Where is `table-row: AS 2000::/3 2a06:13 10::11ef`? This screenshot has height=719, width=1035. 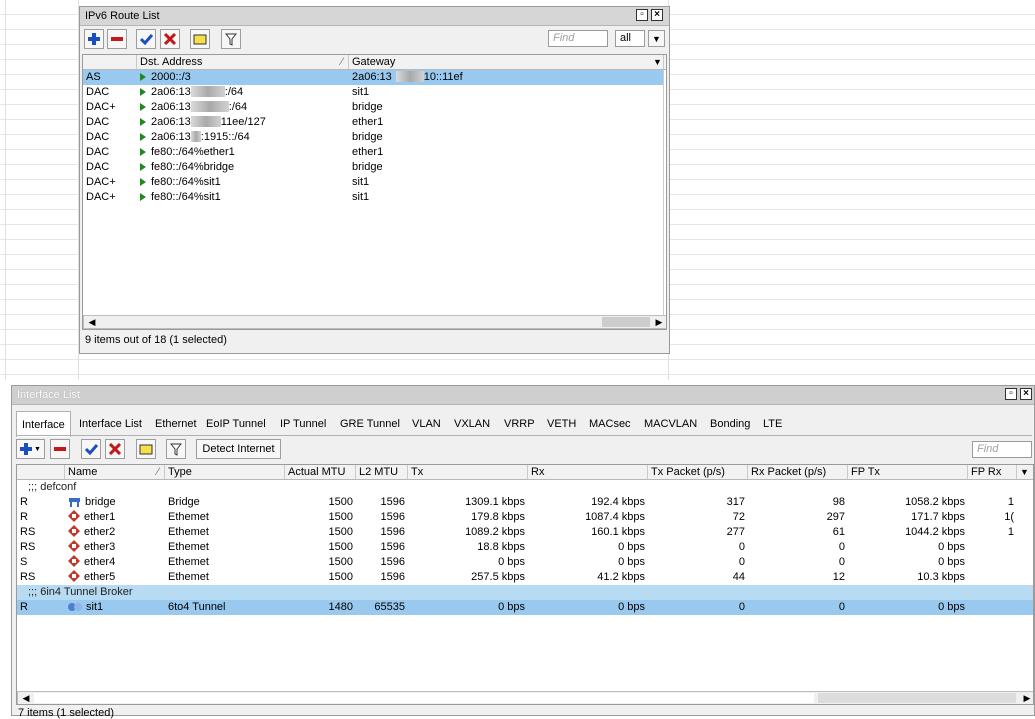 table-row: AS 2000::/3 2a06:13 10::11ef is located at coordinates (373, 77).